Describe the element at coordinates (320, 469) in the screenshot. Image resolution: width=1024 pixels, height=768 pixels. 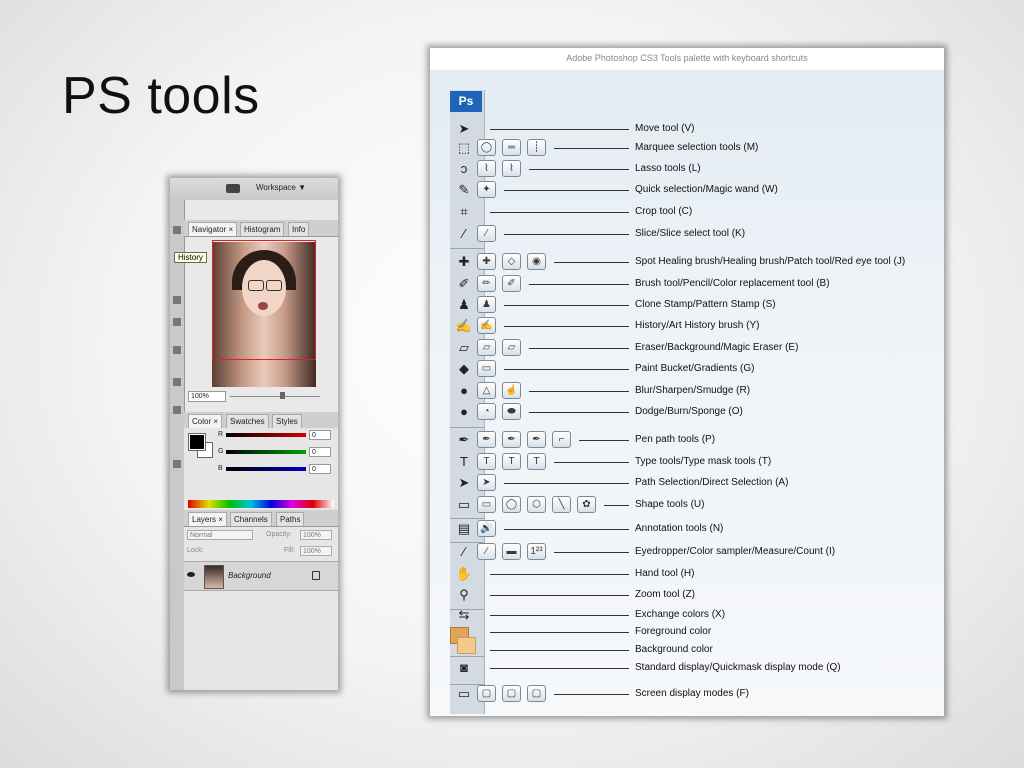
I see `channel-b-value: 0` at that location.